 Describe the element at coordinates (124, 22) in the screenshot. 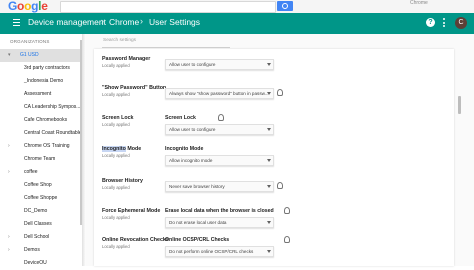

I see `breadcrumb-chrome: Chrome` at that location.